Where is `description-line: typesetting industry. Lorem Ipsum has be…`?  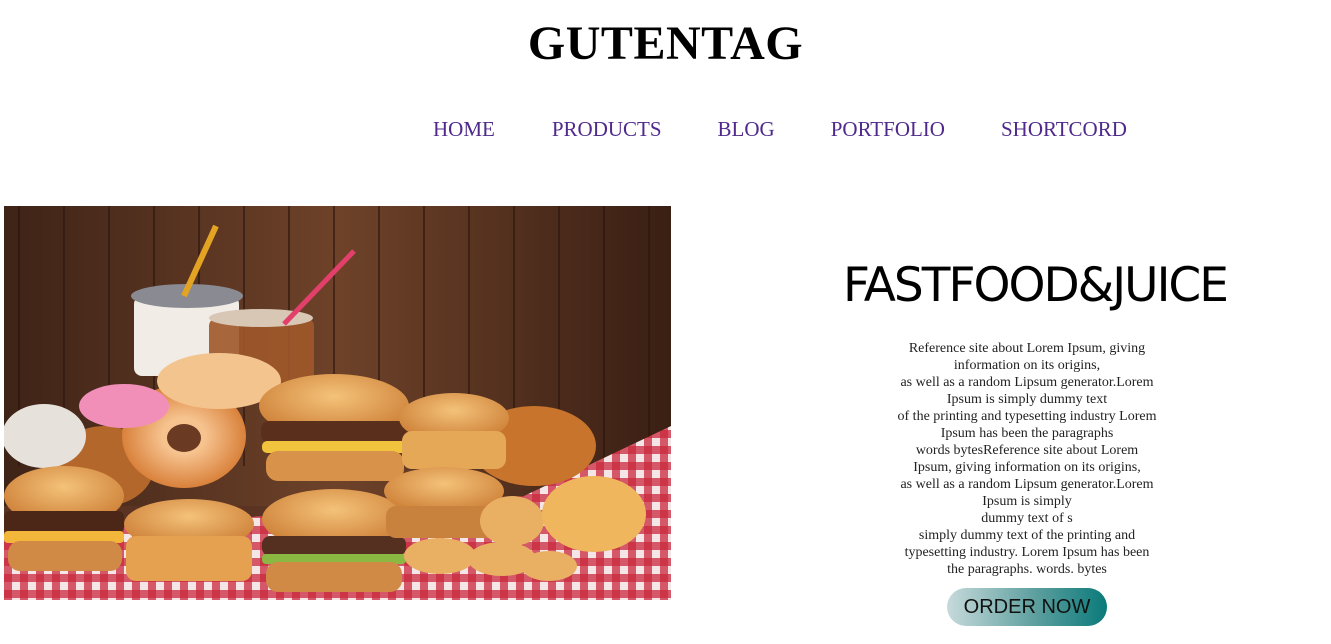 description-line: typesetting industry. Lorem Ipsum has be… is located at coordinates (1027, 552).